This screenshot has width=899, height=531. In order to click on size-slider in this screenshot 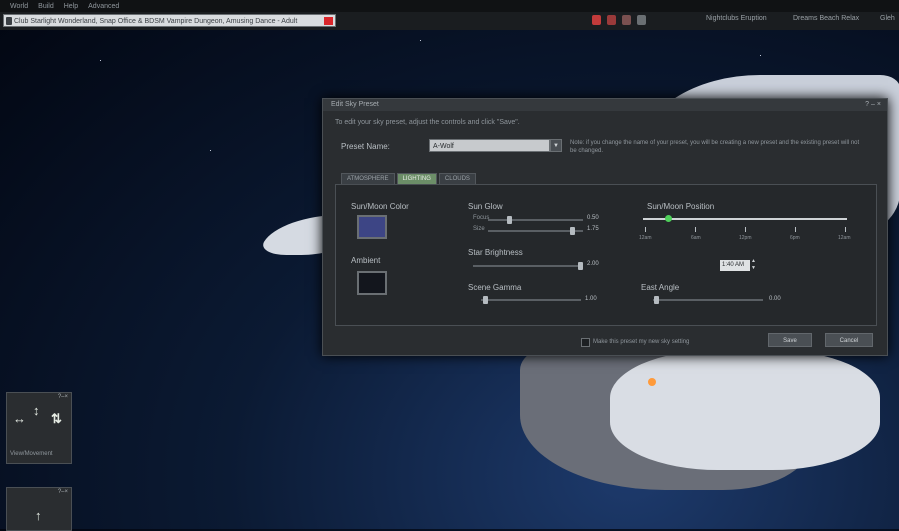, I will do `click(535, 231)`.